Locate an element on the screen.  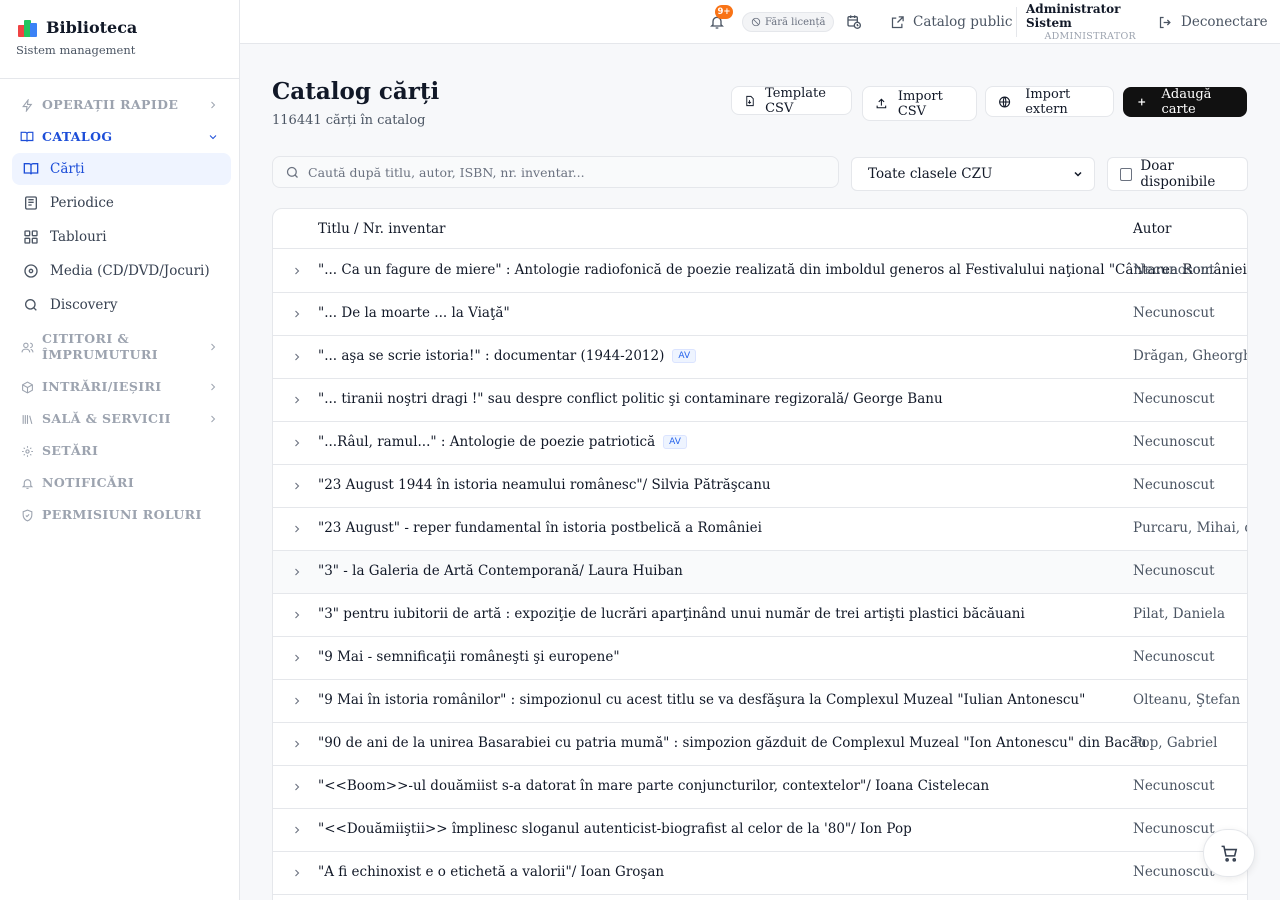
brand-subtitle: Sistem management is located at coordinates (76, 50).